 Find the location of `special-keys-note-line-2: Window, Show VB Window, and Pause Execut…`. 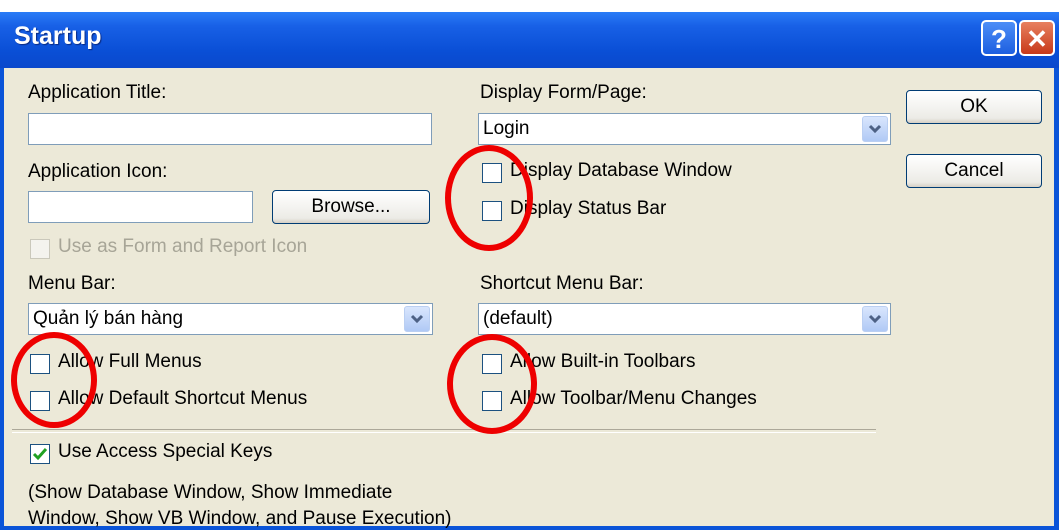

special-keys-note-line-2: Window, Show VB Window, and Pause Execut… is located at coordinates (240, 518).